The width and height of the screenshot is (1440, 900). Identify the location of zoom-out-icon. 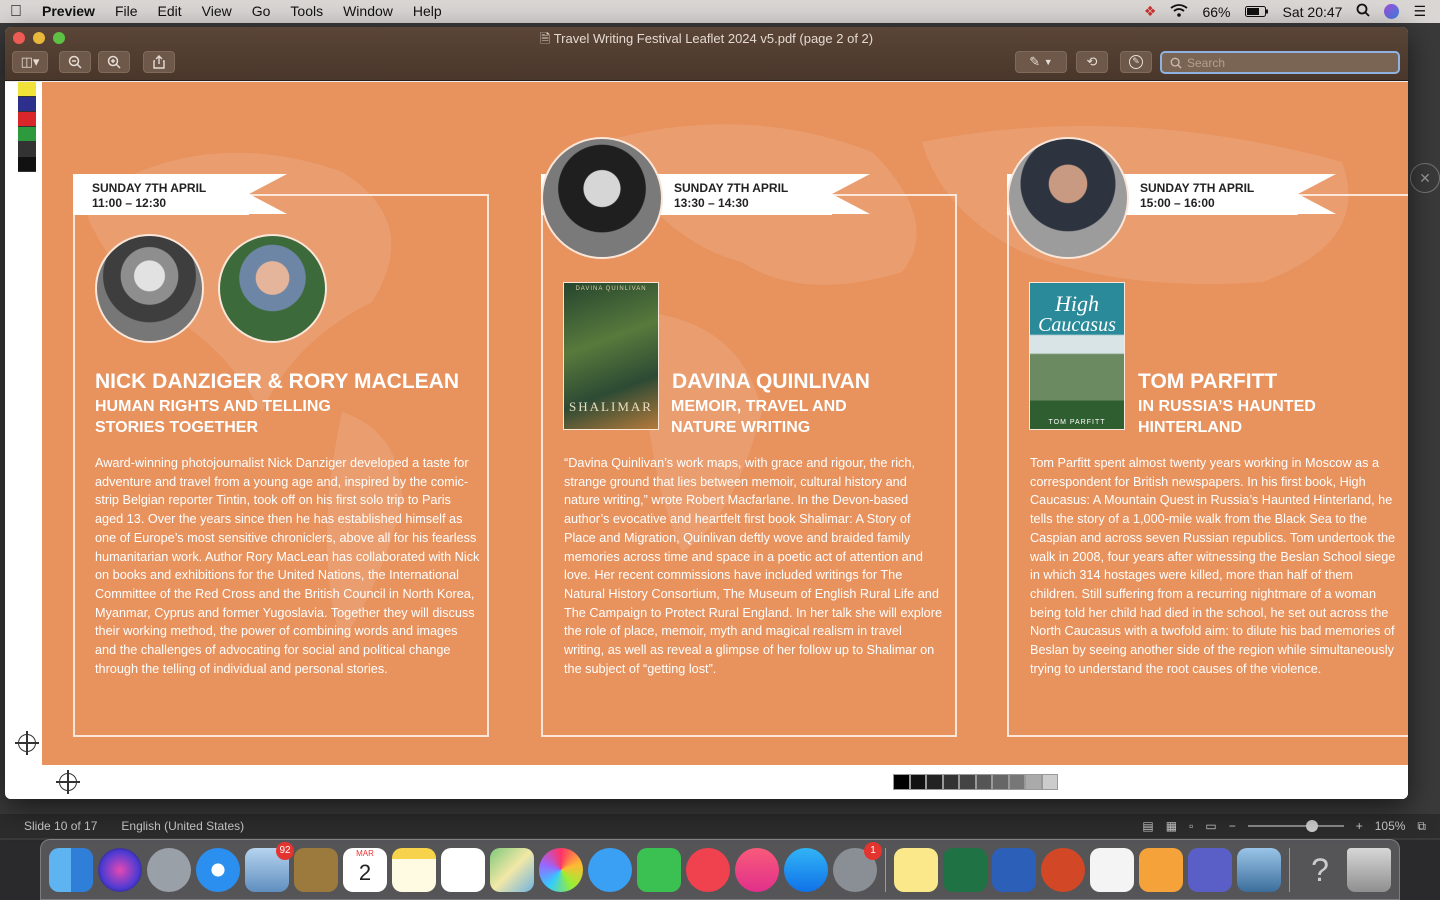
(75, 62).